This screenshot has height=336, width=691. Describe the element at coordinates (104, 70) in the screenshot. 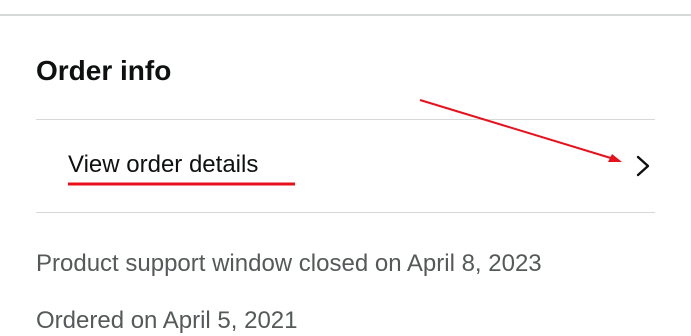

I see `section-title: Order info` at that location.